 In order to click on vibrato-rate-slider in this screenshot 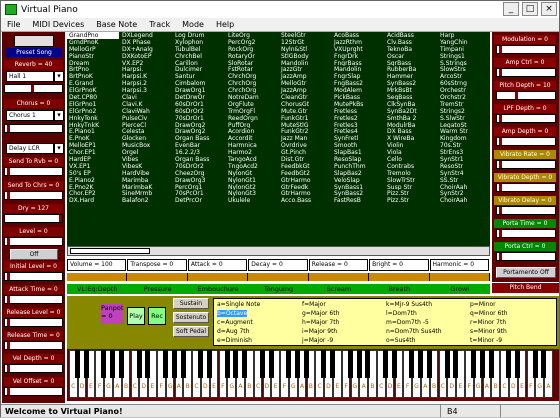, I will do `click(526, 164)`.